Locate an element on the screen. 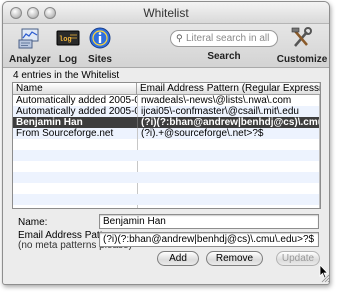 The height and width of the screenshot is (293, 340). customize-toolbar-button: Customize is located at coordinates (302, 46).